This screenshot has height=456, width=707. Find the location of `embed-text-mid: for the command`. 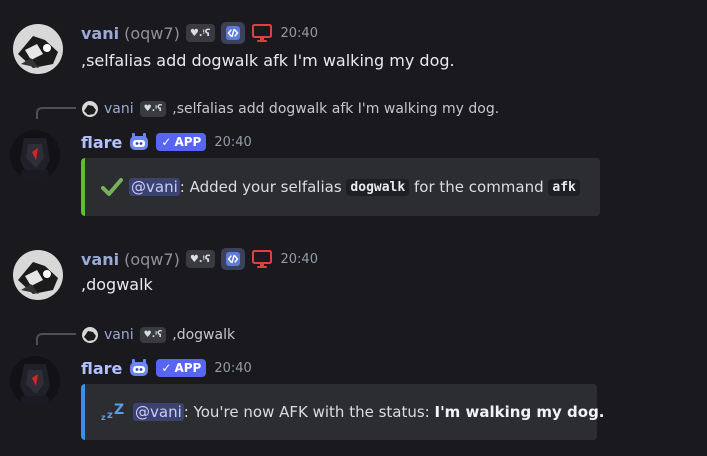

embed-text-mid: for the command is located at coordinates (479, 187).